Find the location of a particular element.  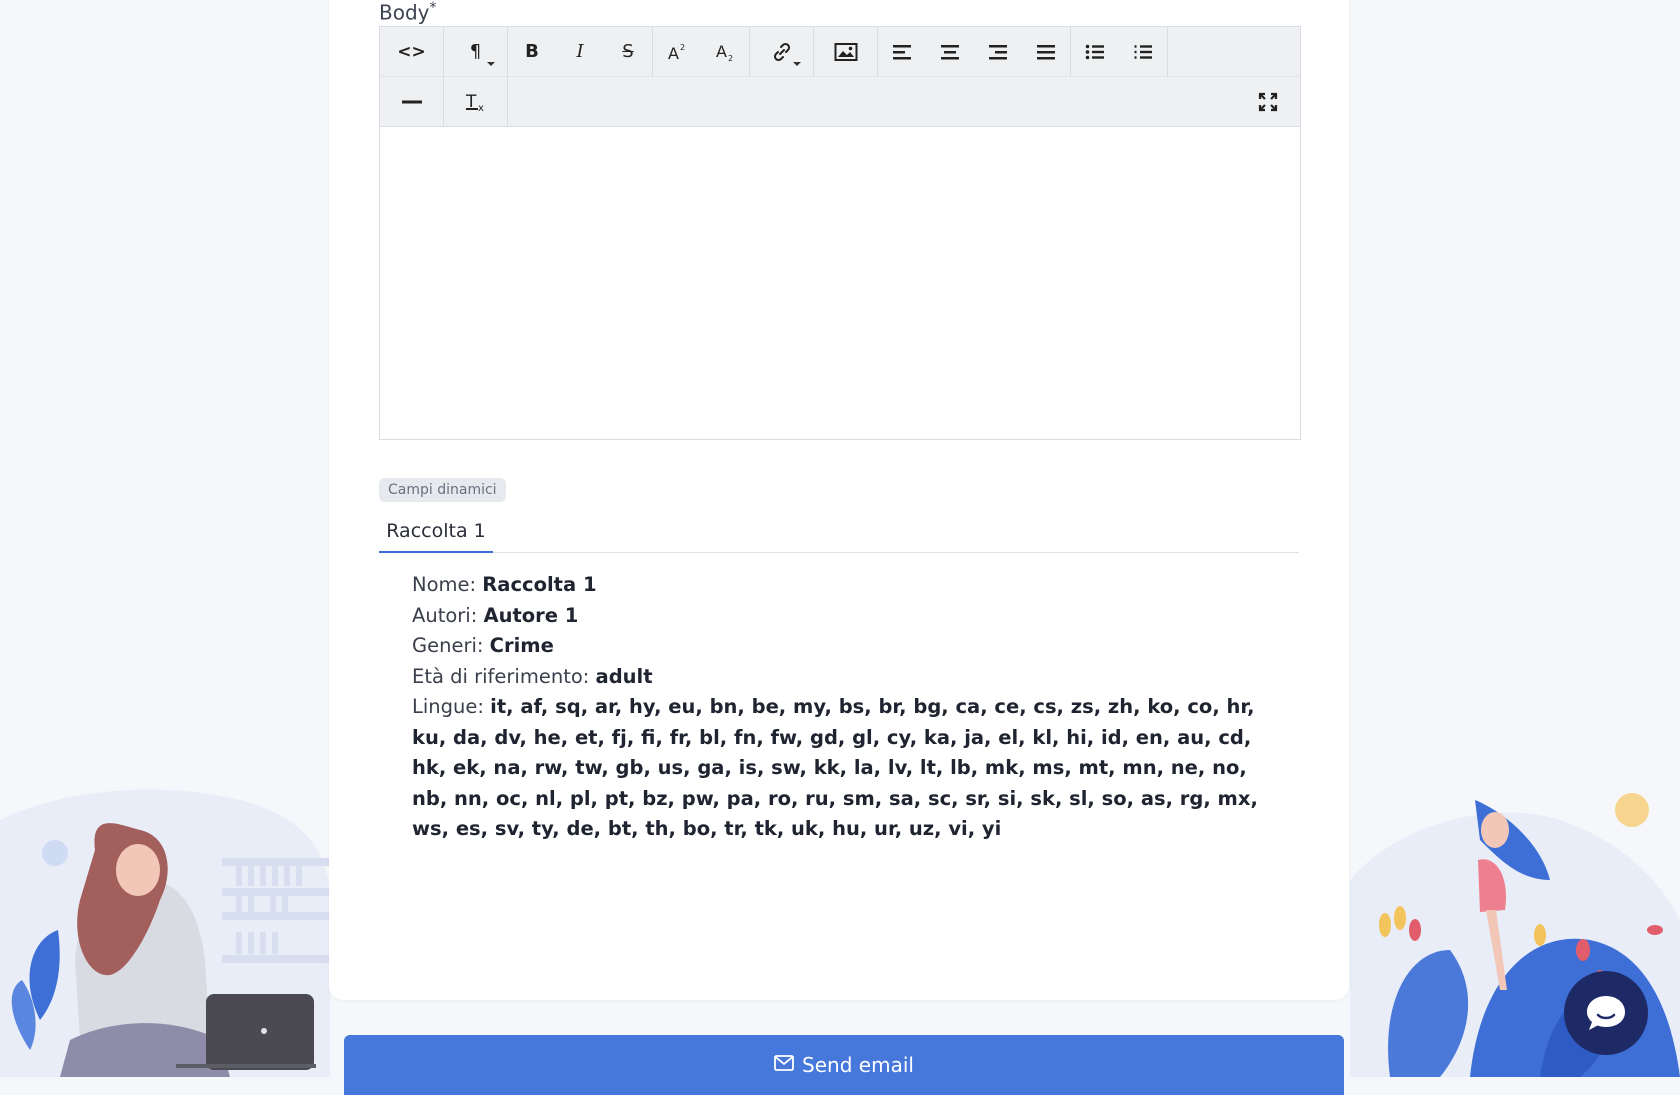

insert-image-button is located at coordinates (845, 51).